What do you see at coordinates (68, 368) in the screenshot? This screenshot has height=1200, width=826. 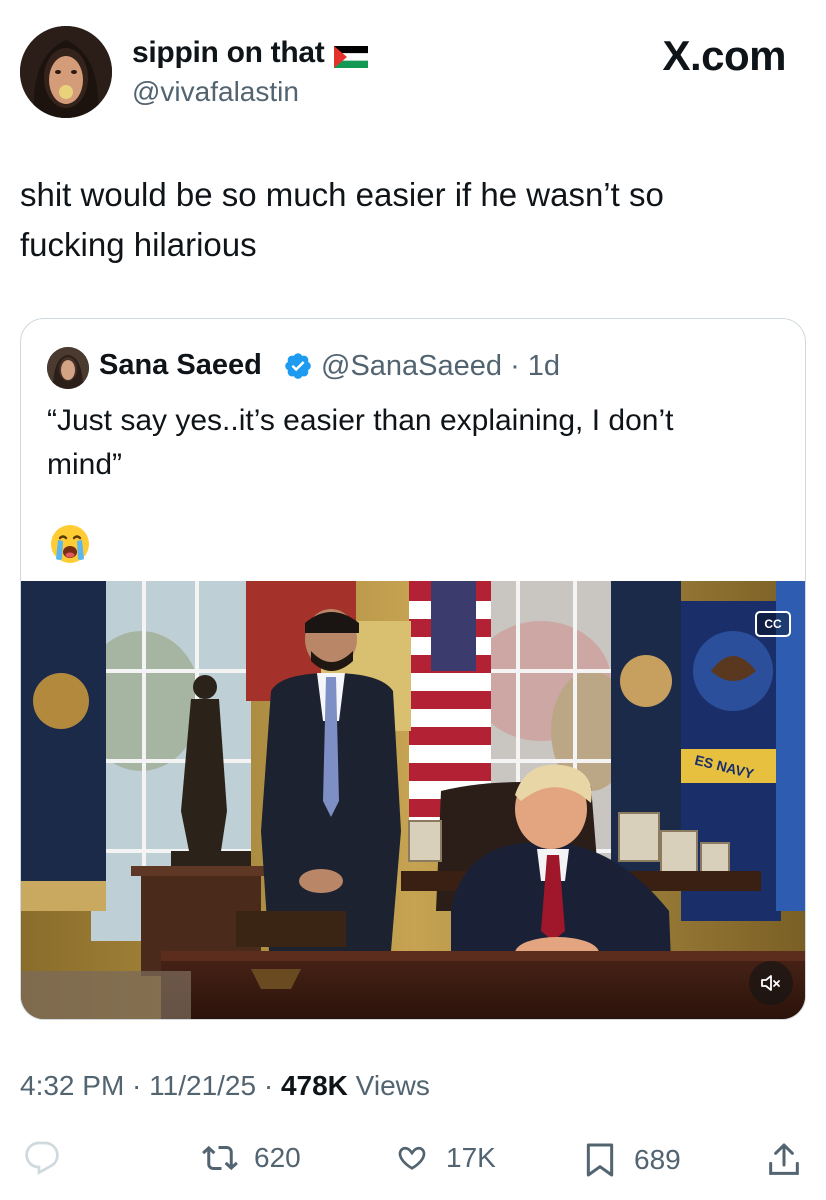 I see `quoted-author-avatar` at bounding box center [68, 368].